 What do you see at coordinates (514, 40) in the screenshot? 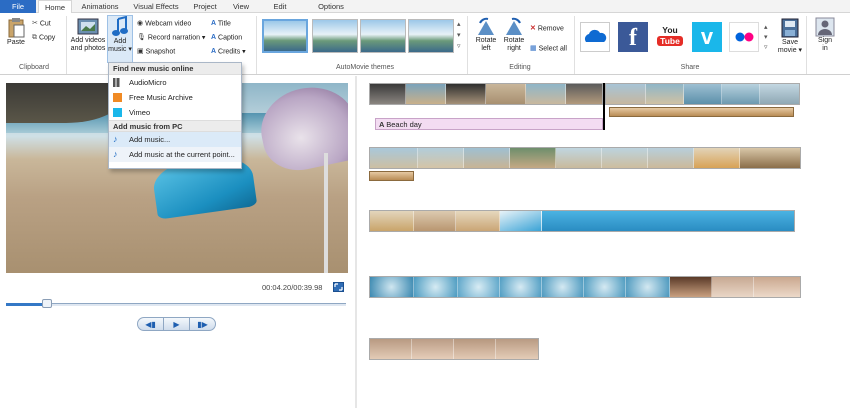
I see `rotate-right-label-1: Rotate` at bounding box center [514, 40].